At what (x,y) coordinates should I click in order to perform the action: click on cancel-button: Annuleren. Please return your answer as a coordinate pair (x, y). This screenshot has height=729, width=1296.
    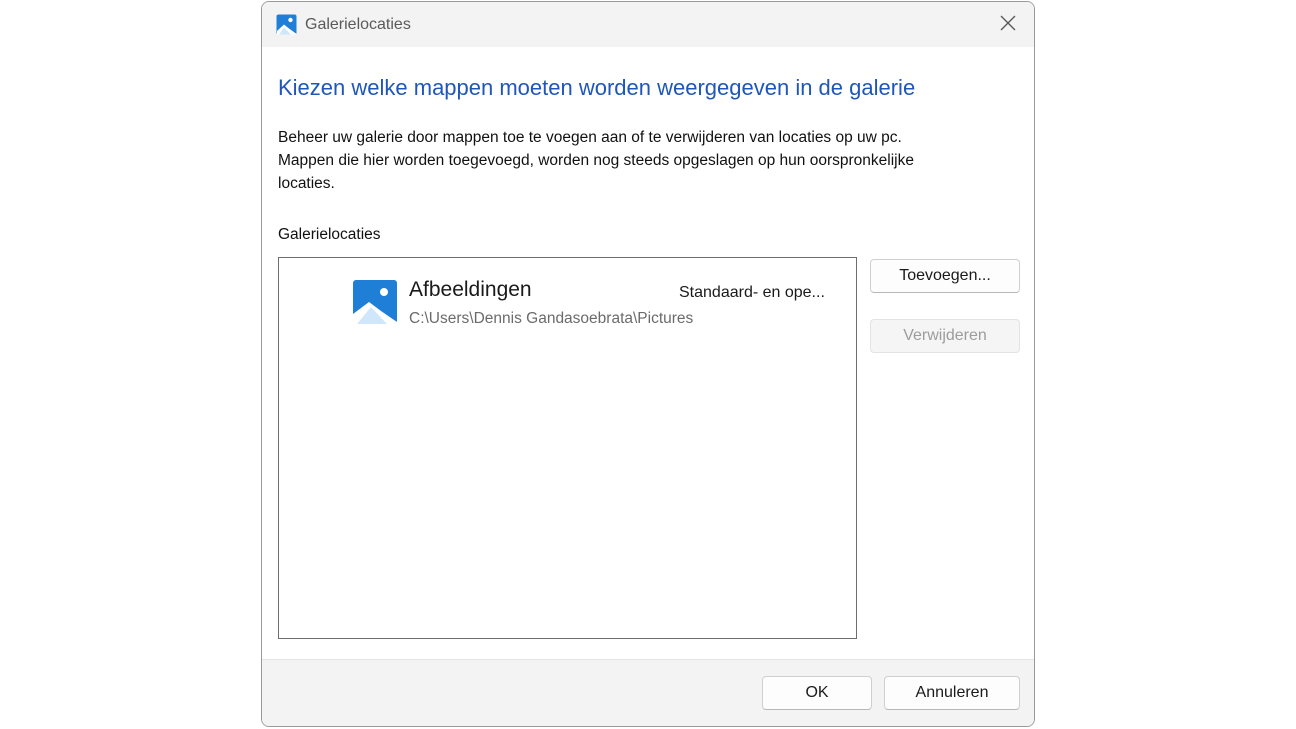
    Looking at the image, I should click on (952, 693).